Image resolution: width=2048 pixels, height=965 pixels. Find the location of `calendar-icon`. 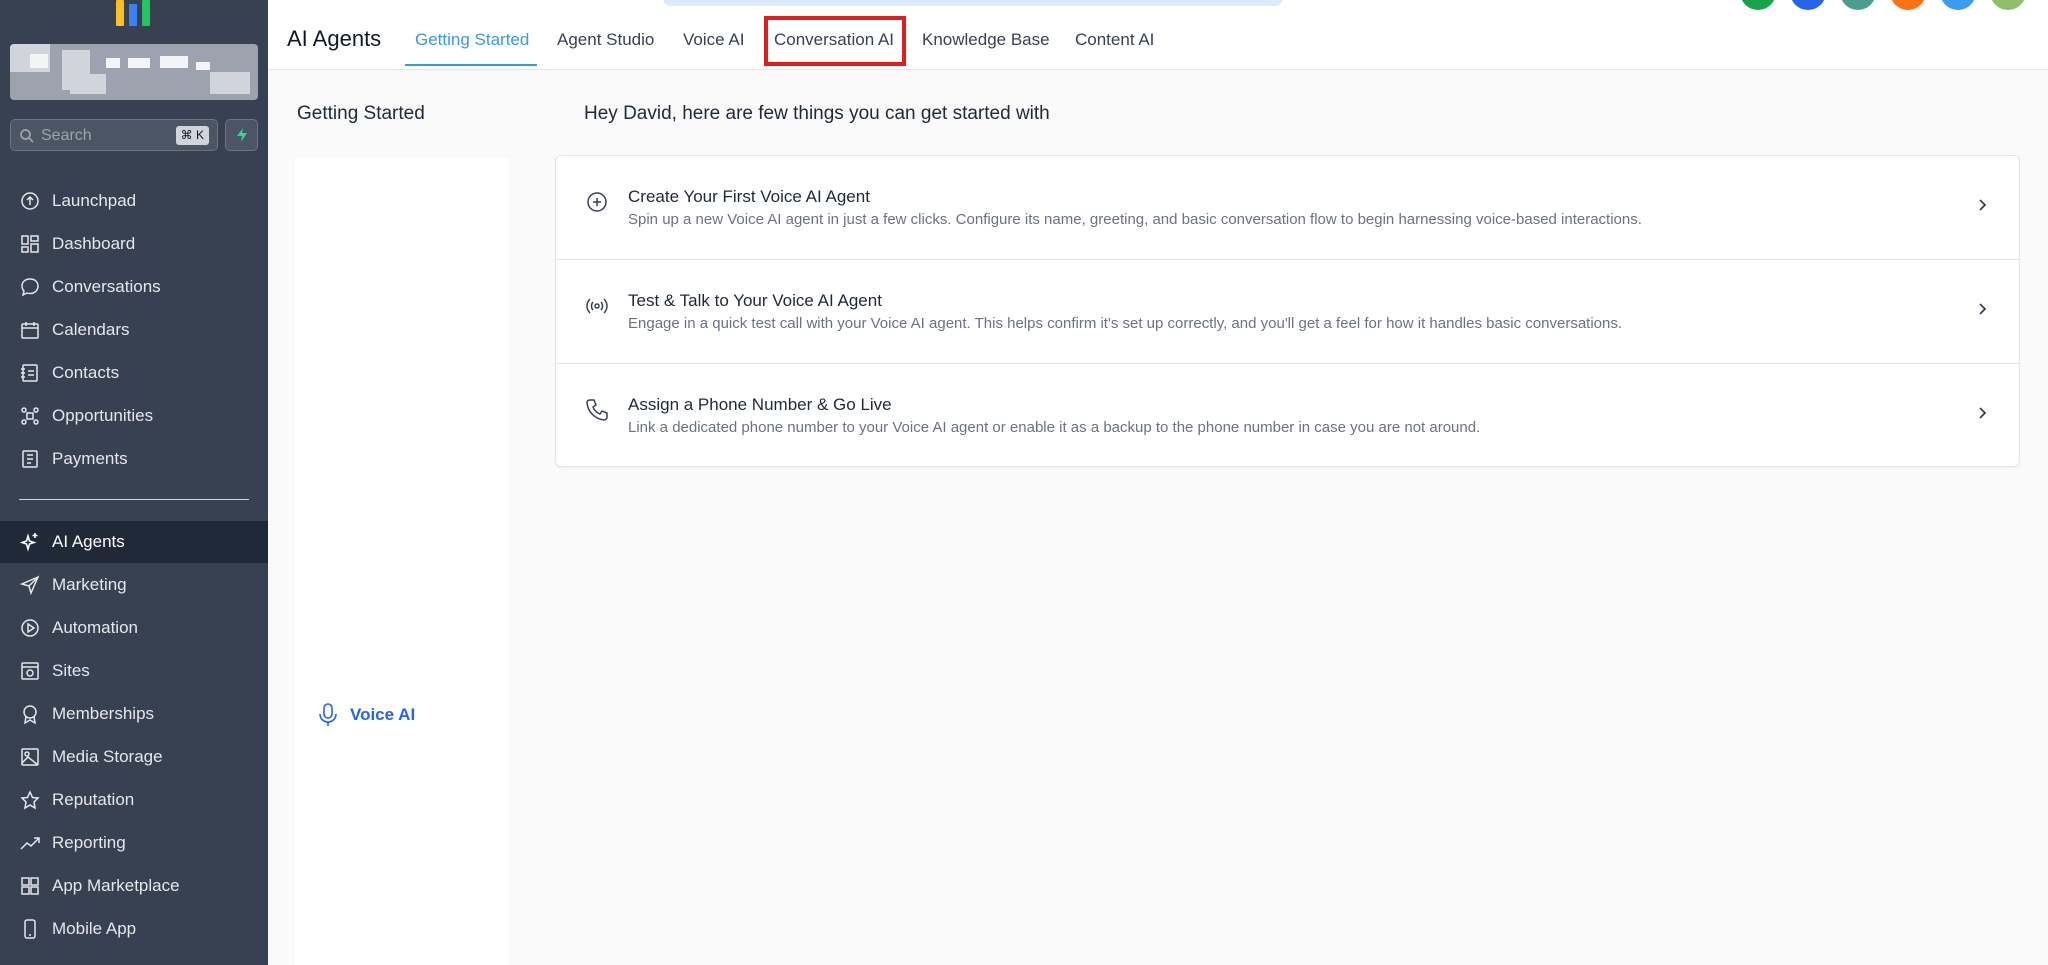

calendar-icon is located at coordinates (30, 330).